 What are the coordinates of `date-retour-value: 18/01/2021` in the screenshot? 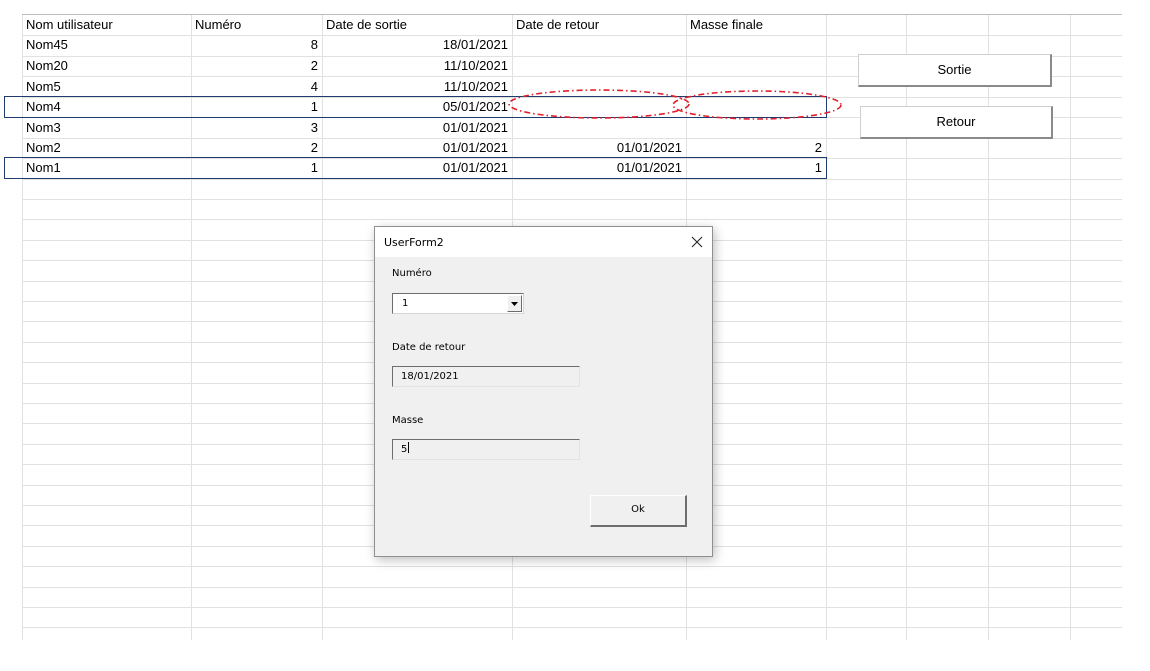 It's located at (430, 376).